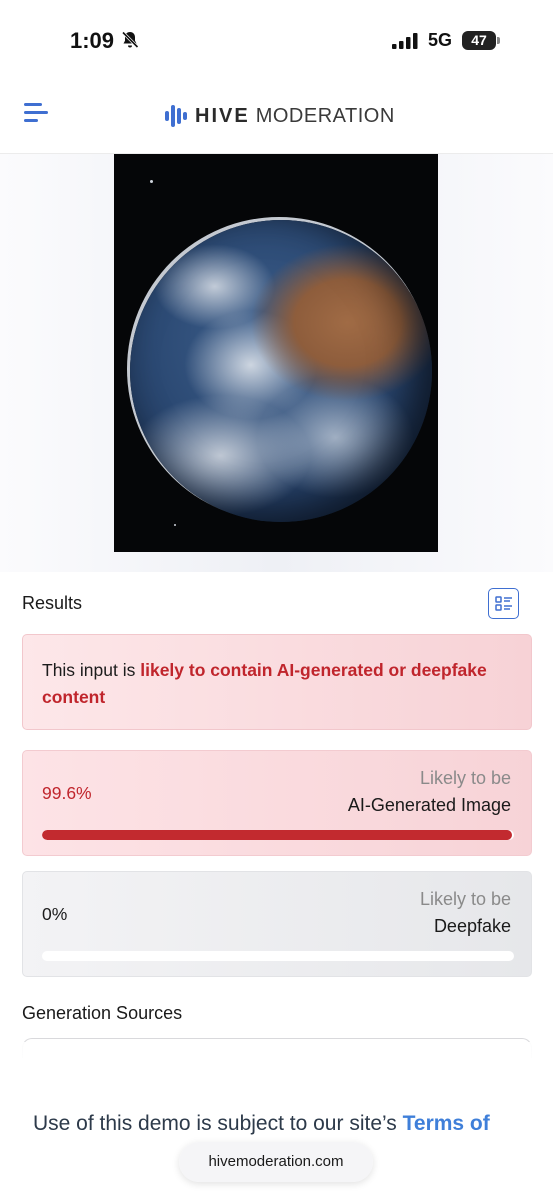 The height and width of the screenshot is (1200, 553). What do you see at coordinates (277, 803) in the screenshot?
I see `ai-generated-score-card: 99.6% Likely to be AI-Generated Image` at bounding box center [277, 803].